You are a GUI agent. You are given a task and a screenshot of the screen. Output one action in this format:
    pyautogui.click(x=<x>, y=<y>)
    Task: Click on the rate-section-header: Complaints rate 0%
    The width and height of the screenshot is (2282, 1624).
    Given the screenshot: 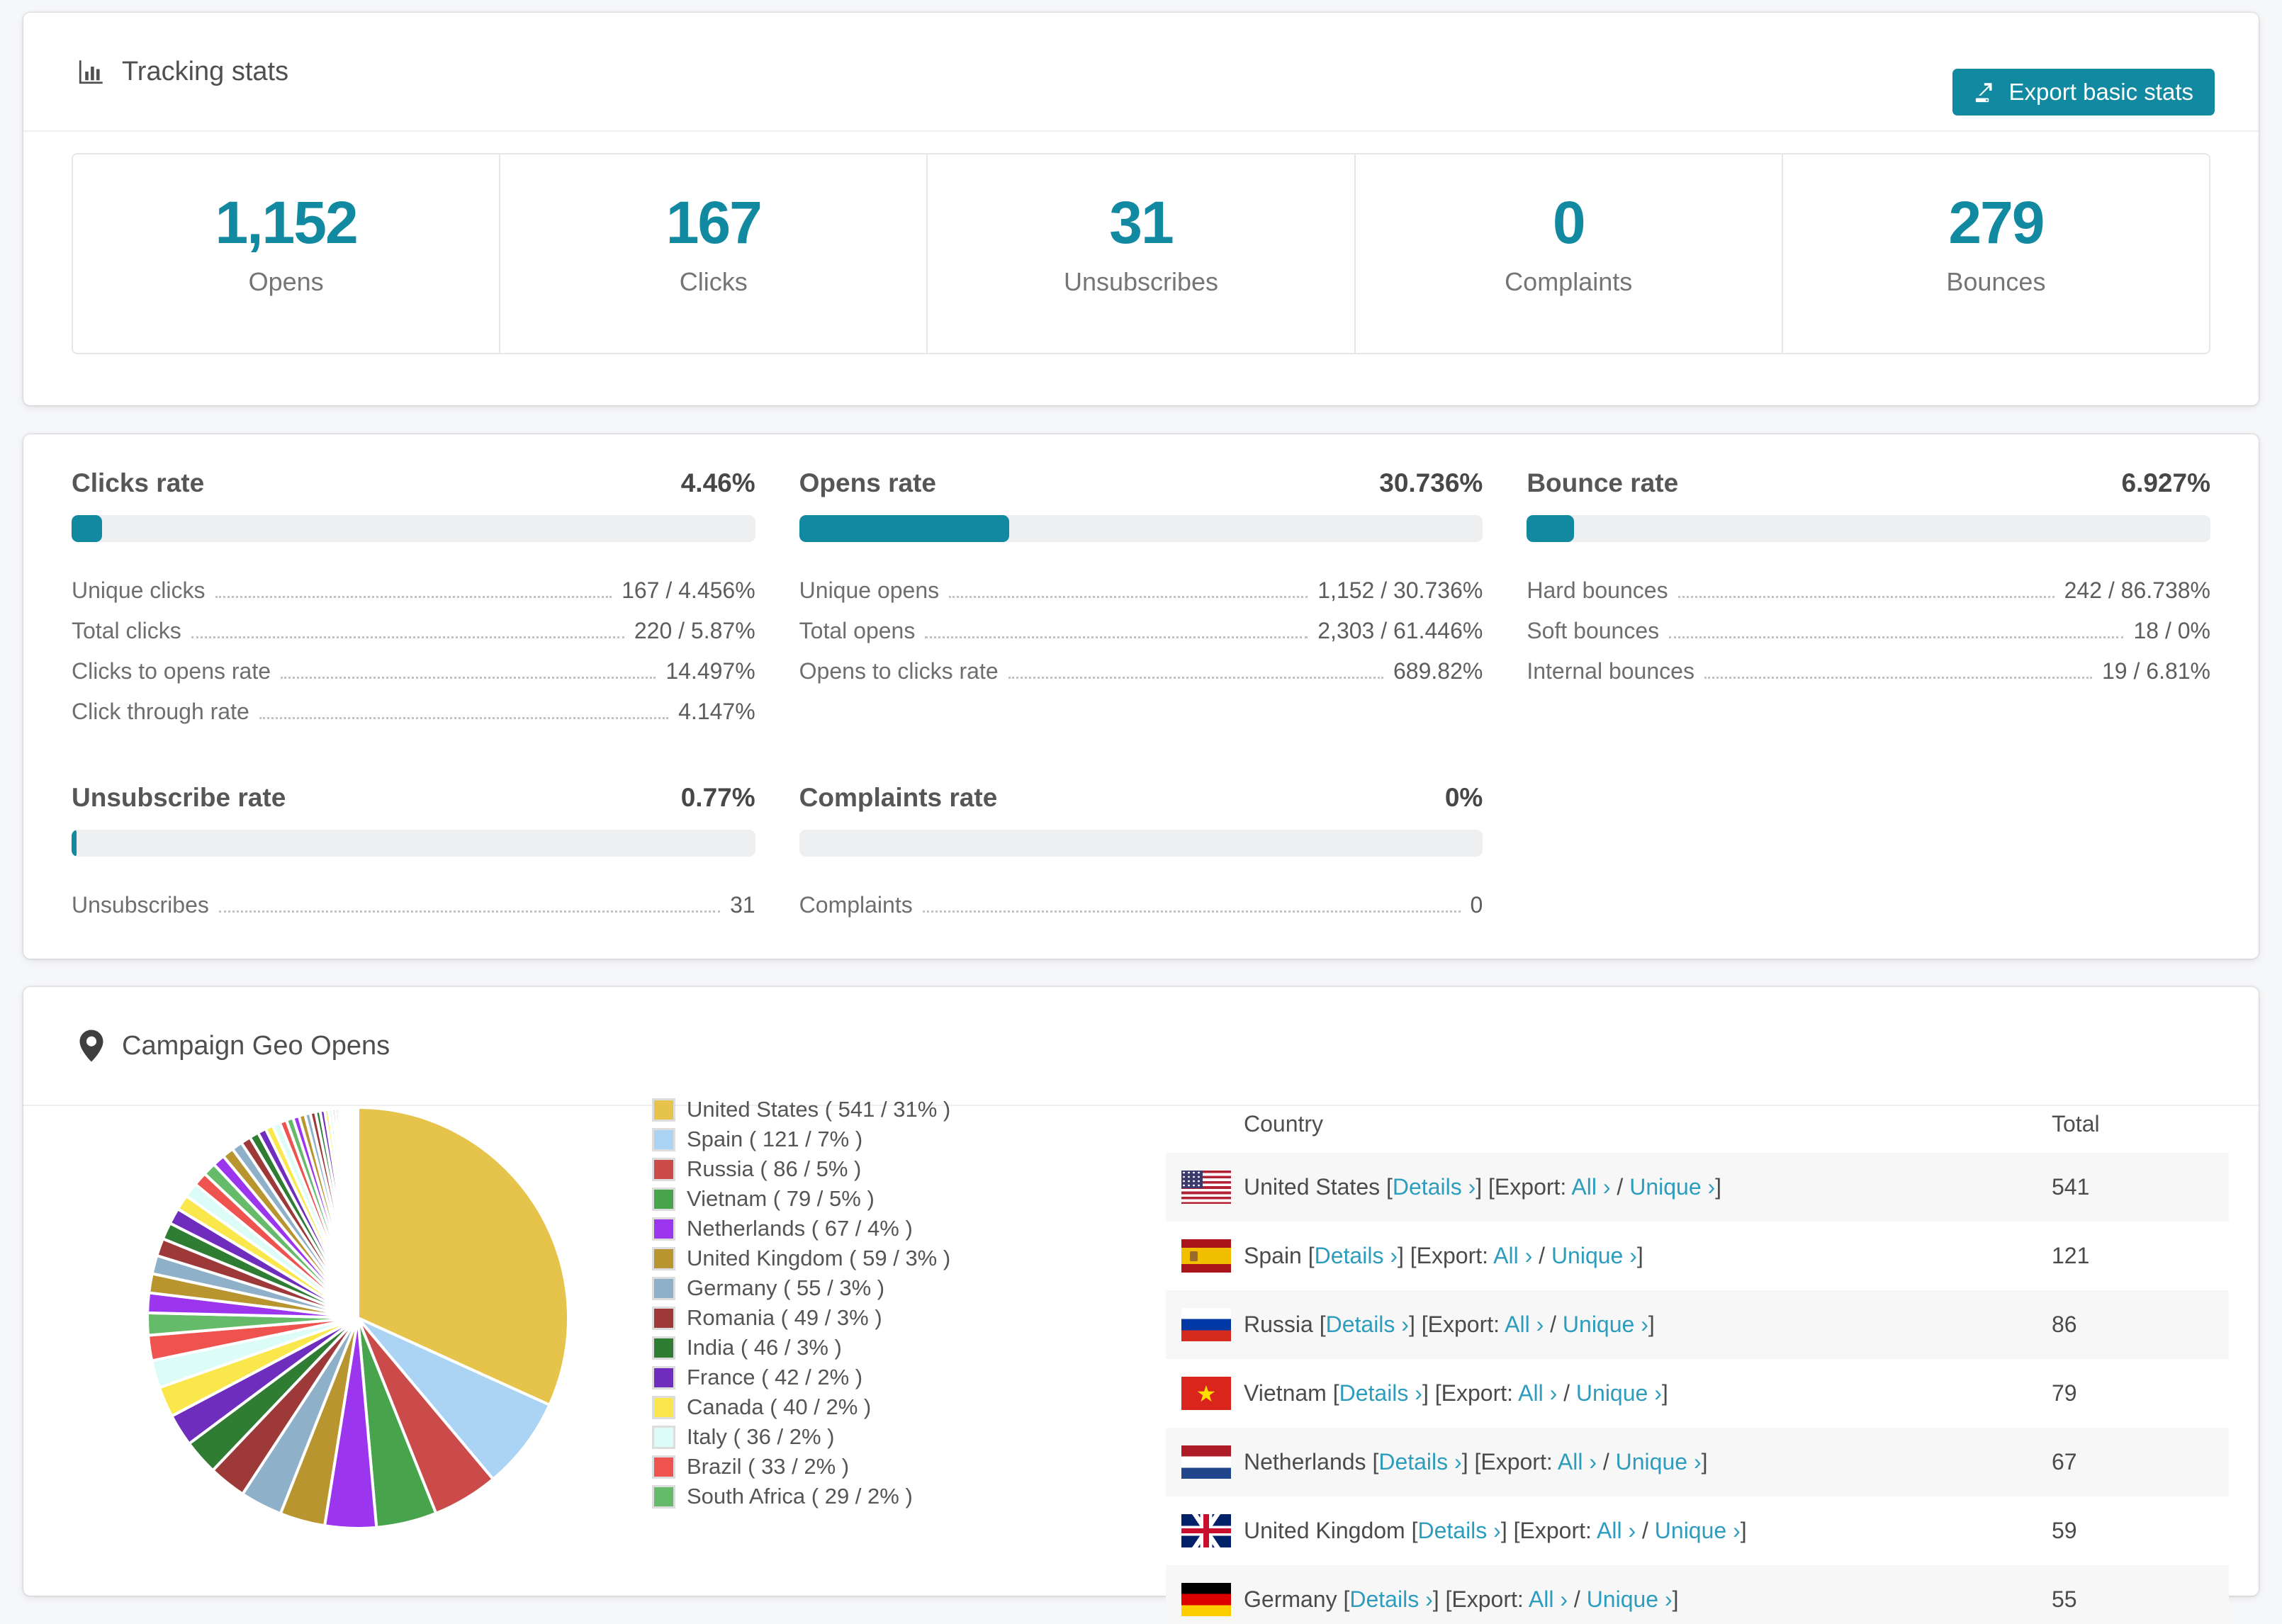 What is the action you would take?
    pyautogui.click(x=1141, y=798)
    